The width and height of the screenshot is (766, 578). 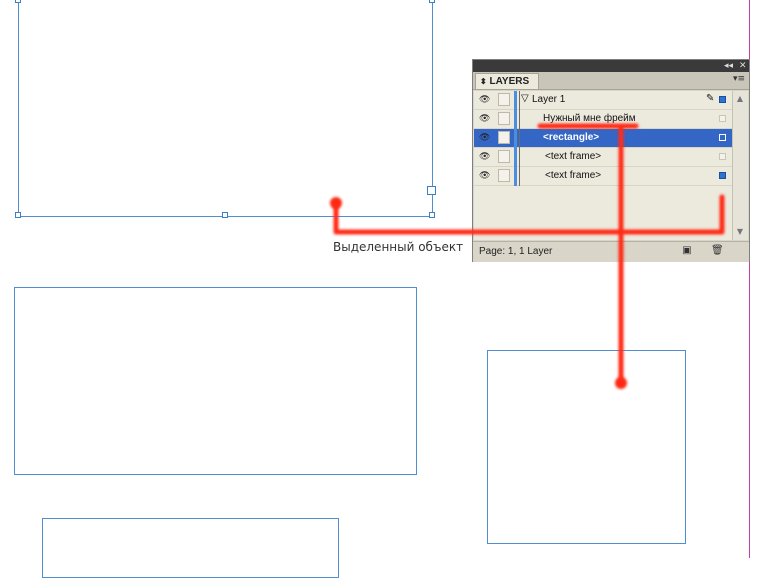 What do you see at coordinates (740, 165) in the screenshot?
I see `layer-list-scrollbar: ▲ ▼` at bounding box center [740, 165].